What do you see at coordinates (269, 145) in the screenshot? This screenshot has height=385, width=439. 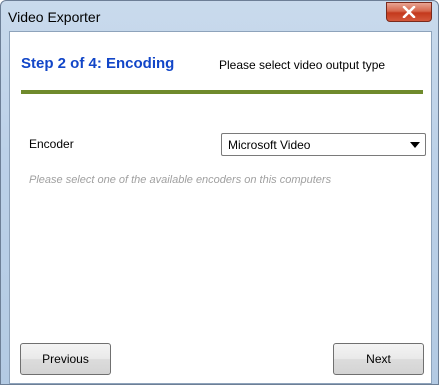 I see `encoder-selected-value: Microsoft Video` at bounding box center [269, 145].